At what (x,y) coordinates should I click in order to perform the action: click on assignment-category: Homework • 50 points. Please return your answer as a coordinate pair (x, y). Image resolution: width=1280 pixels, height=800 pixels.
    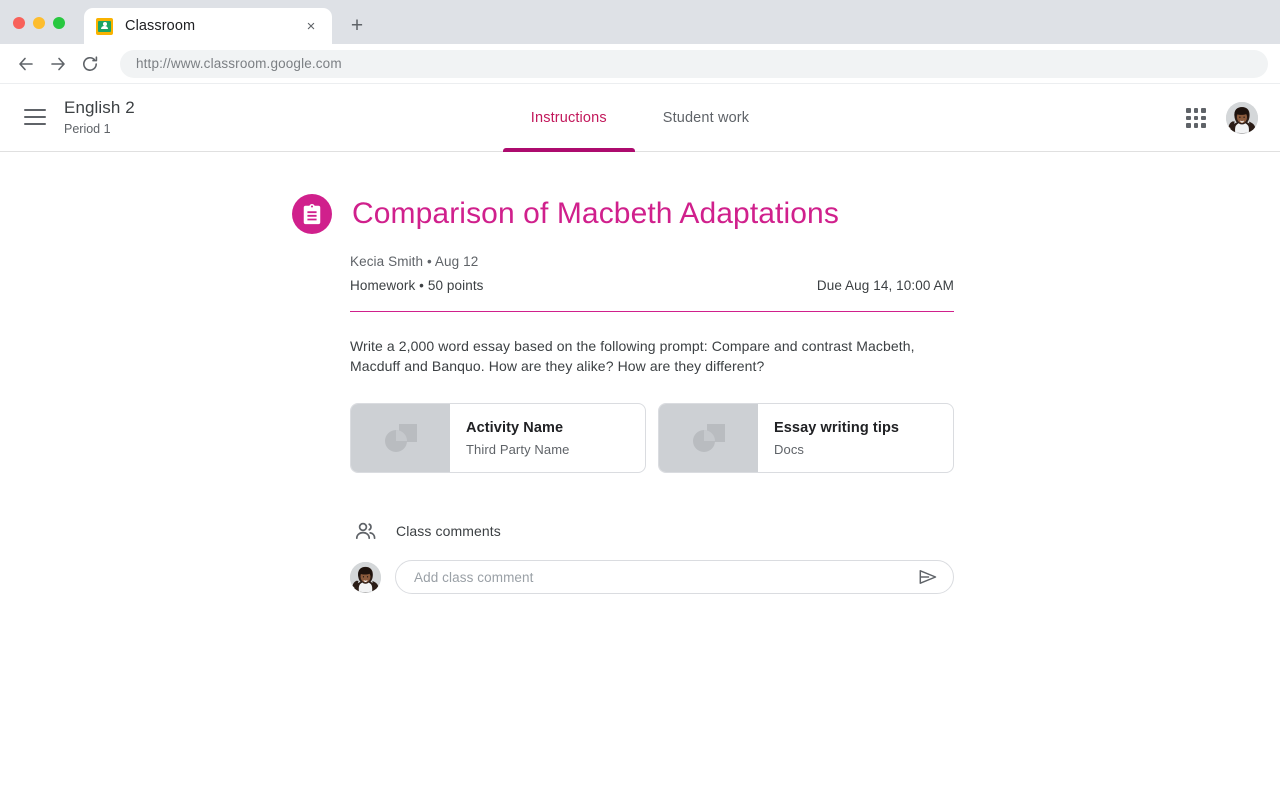
    Looking at the image, I should click on (417, 285).